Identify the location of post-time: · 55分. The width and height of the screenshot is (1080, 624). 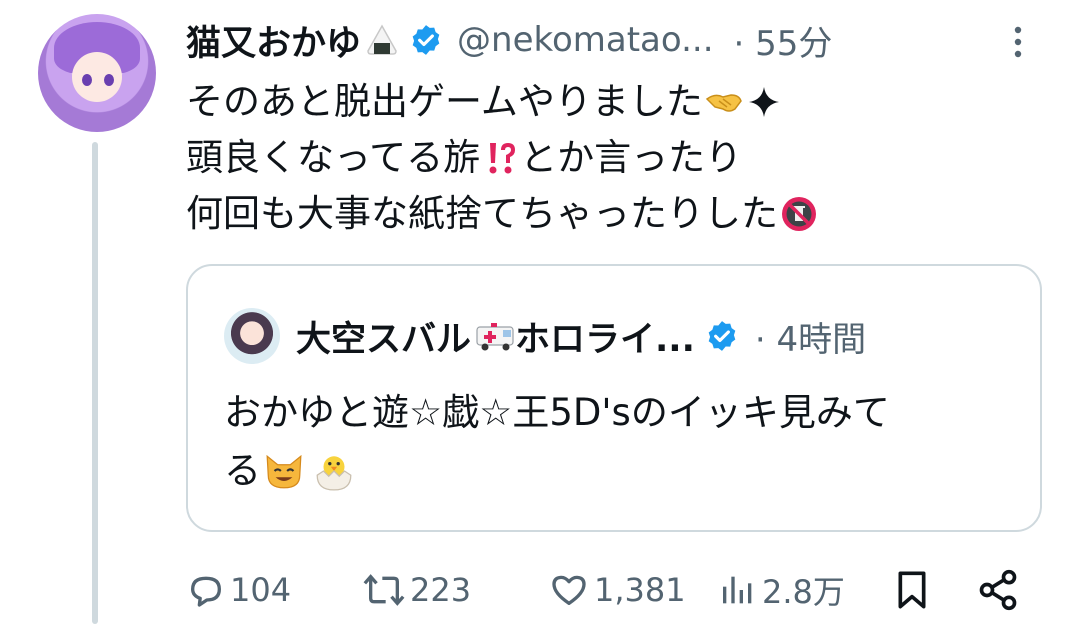
(783, 40).